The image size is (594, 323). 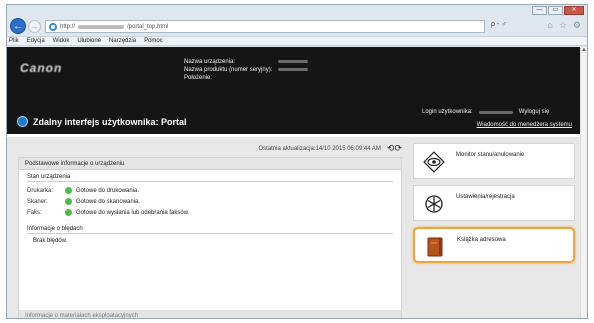 What do you see at coordinates (435, 247) in the screenshot?
I see `address-book-icon` at bounding box center [435, 247].